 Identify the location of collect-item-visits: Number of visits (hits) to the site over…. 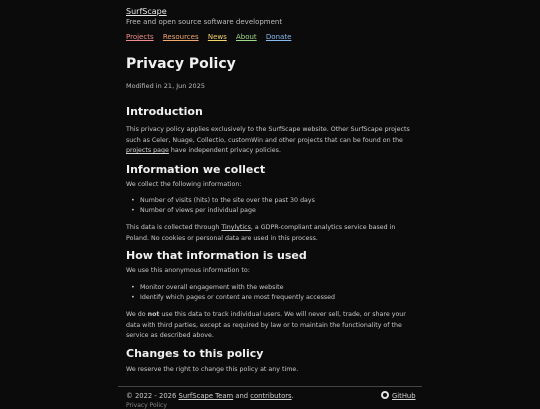
(278, 201).